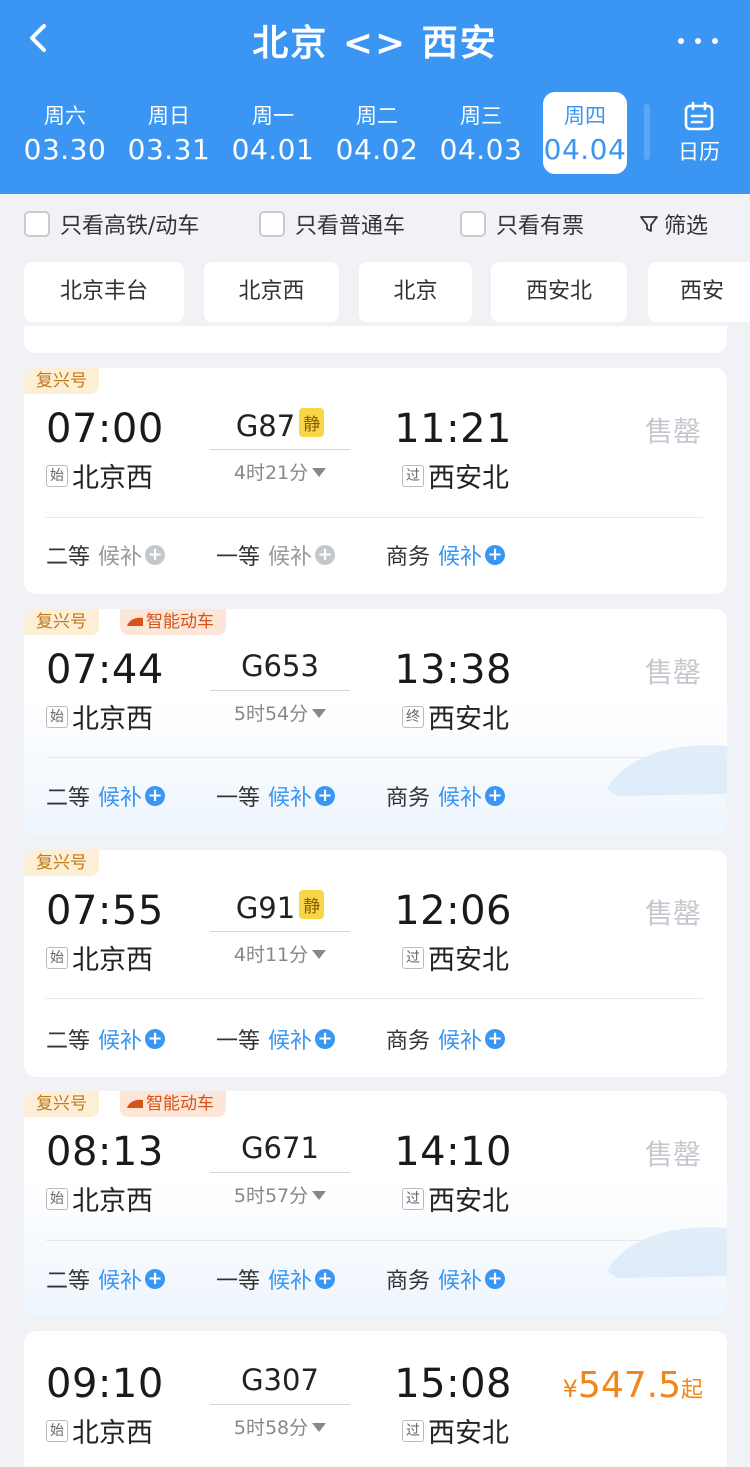  Describe the element at coordinates (111, 224) in the screenshot. I see `only-high-speed-checkbox: 只看高铁/动车` at that location.